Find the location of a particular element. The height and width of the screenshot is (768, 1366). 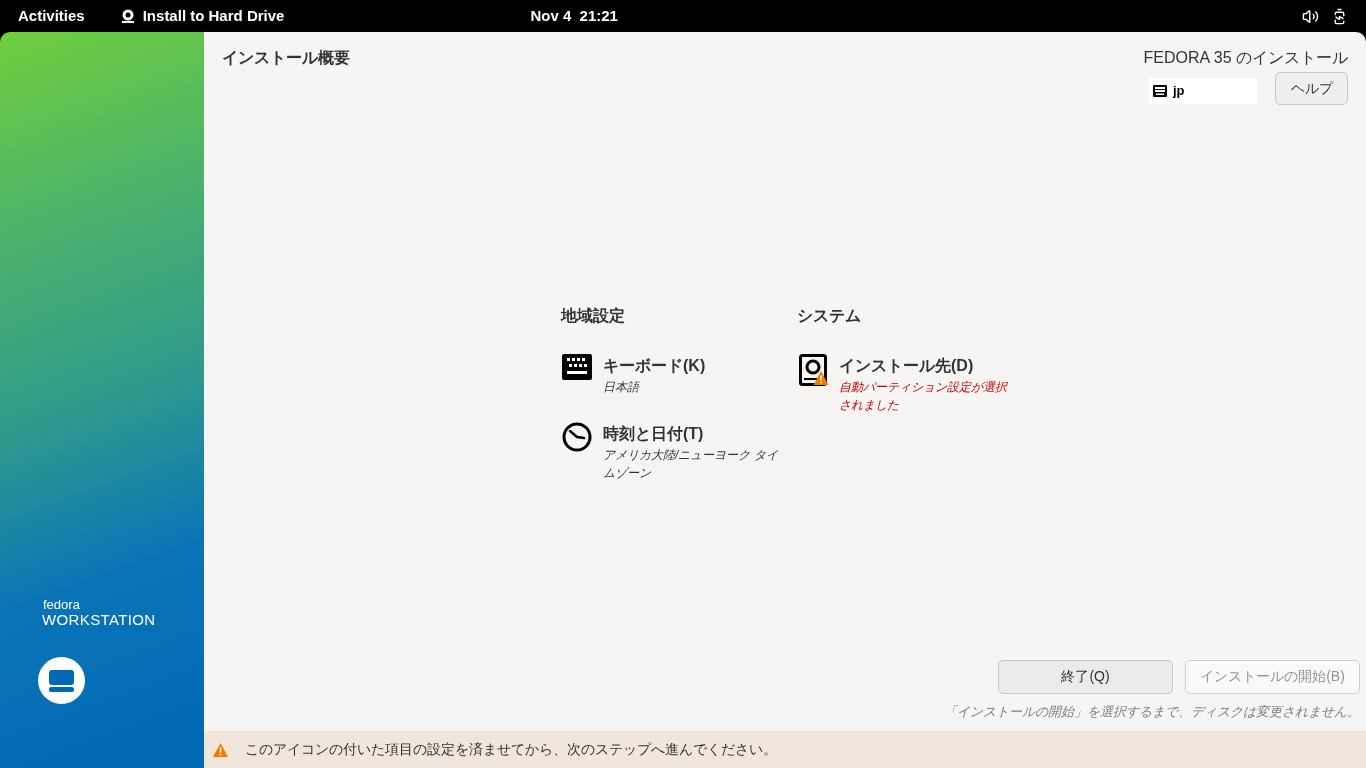

brand-text: fedora is located at coordinates (62, 605).